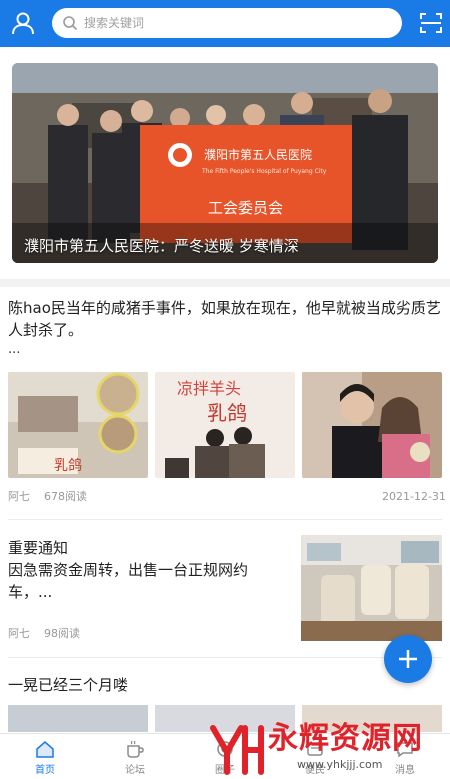  Describe the element at coordinates (237, 750) in the screenshot. I see `watermark-logo-icon` at that location.